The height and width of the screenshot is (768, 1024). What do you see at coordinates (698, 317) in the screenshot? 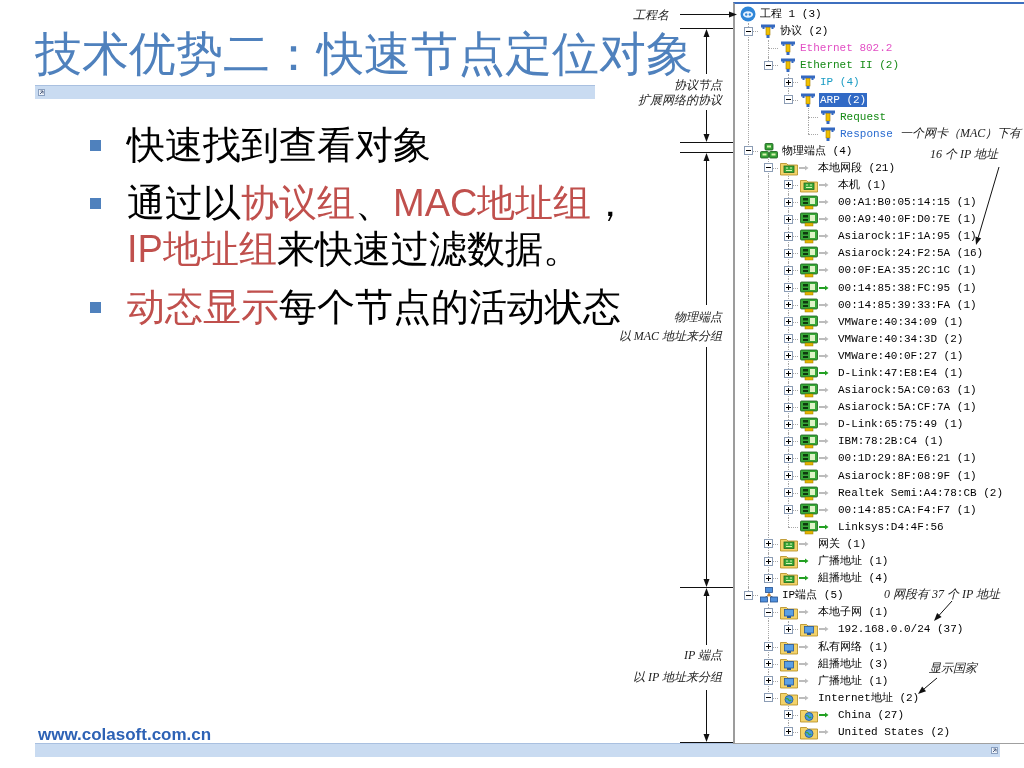
I see `annotation-label: 物理端点` at bounding box center [698, 317].